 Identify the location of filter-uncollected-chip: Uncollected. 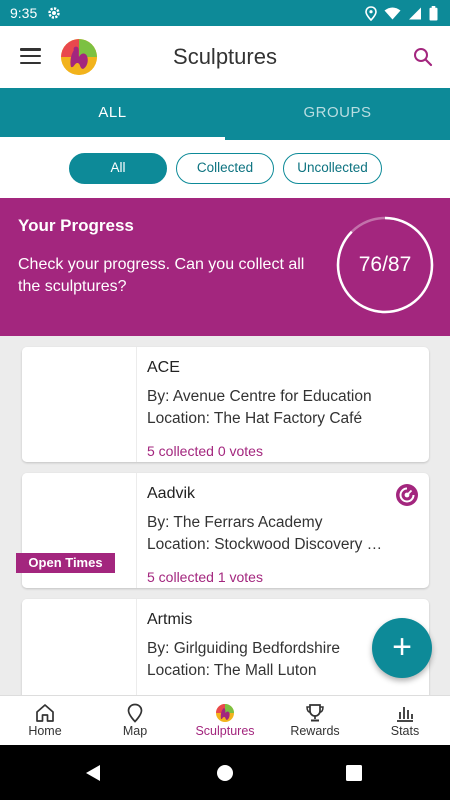
(332, 168).